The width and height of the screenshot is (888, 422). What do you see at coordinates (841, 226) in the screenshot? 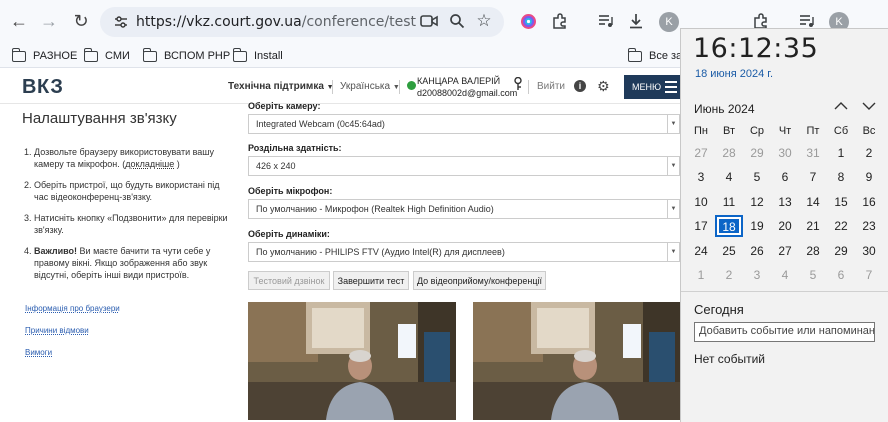
I see `calendar-day: 22` at bounding box center [841, 226].